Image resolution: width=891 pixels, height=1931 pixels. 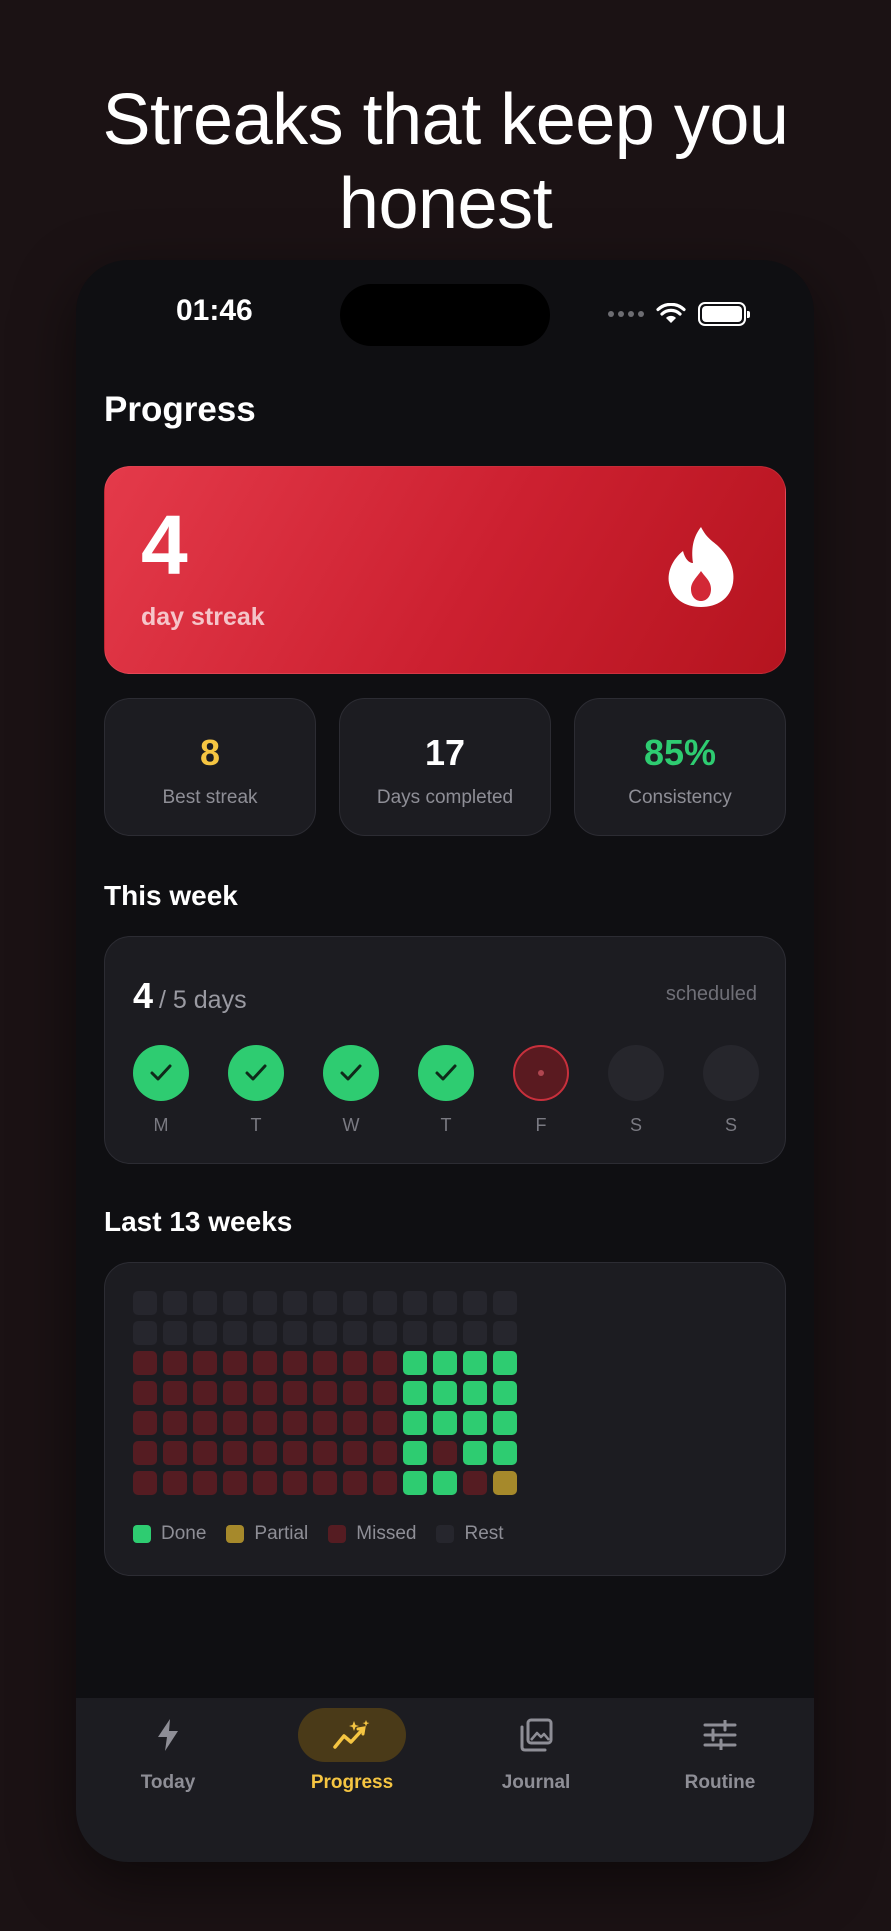 I want to click on streak-value: 4, so click(x=164, y=545).